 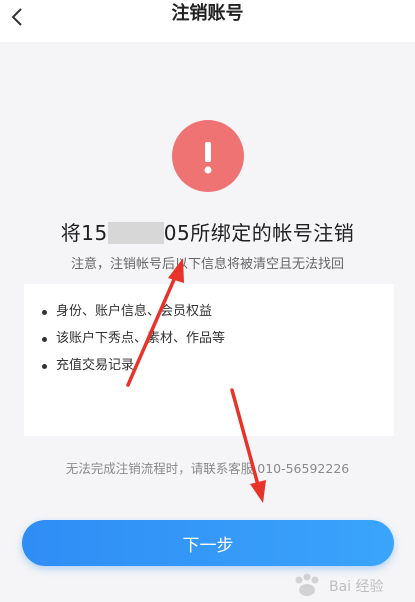 I want to click on list-item-label: 该账户下秀点、素材、作品等, so click(x=141, y=338).